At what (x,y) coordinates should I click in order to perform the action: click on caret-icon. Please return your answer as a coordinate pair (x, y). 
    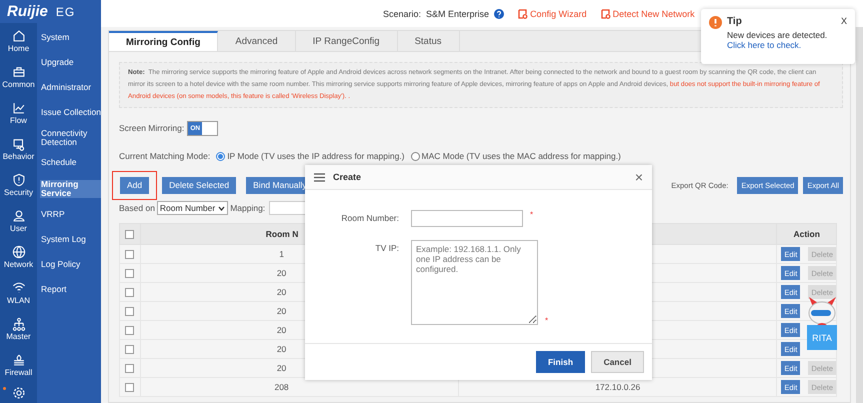
    Looking at the image, I should click on (222, 208).